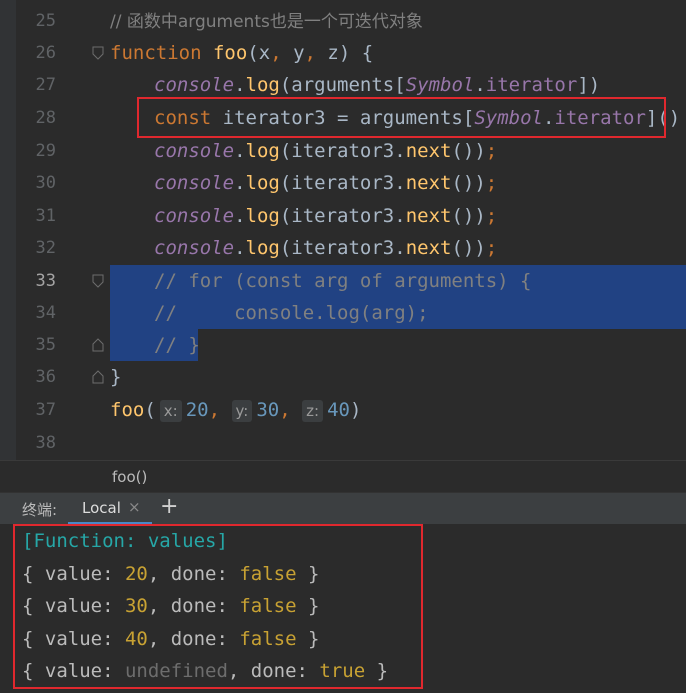 This screenshot has width=686, height=693. I want to click on terminal-label: 终端:, so click(40, 510).